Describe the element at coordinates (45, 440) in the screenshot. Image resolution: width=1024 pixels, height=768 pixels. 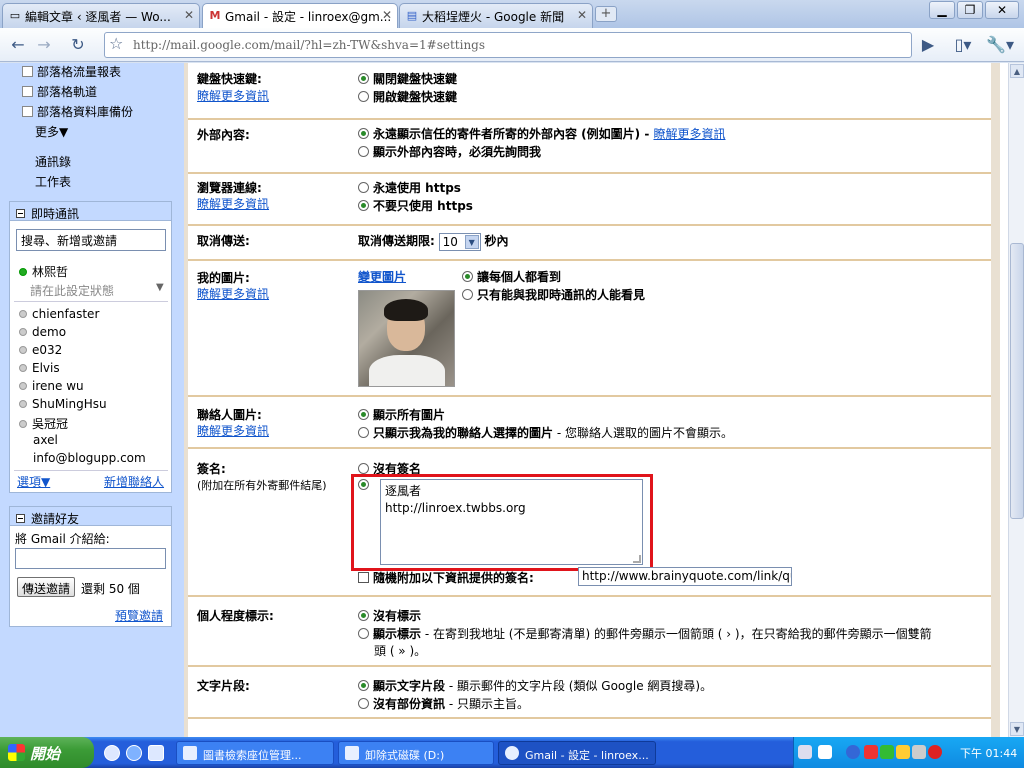
I see `chat-contact: axel` at that location.